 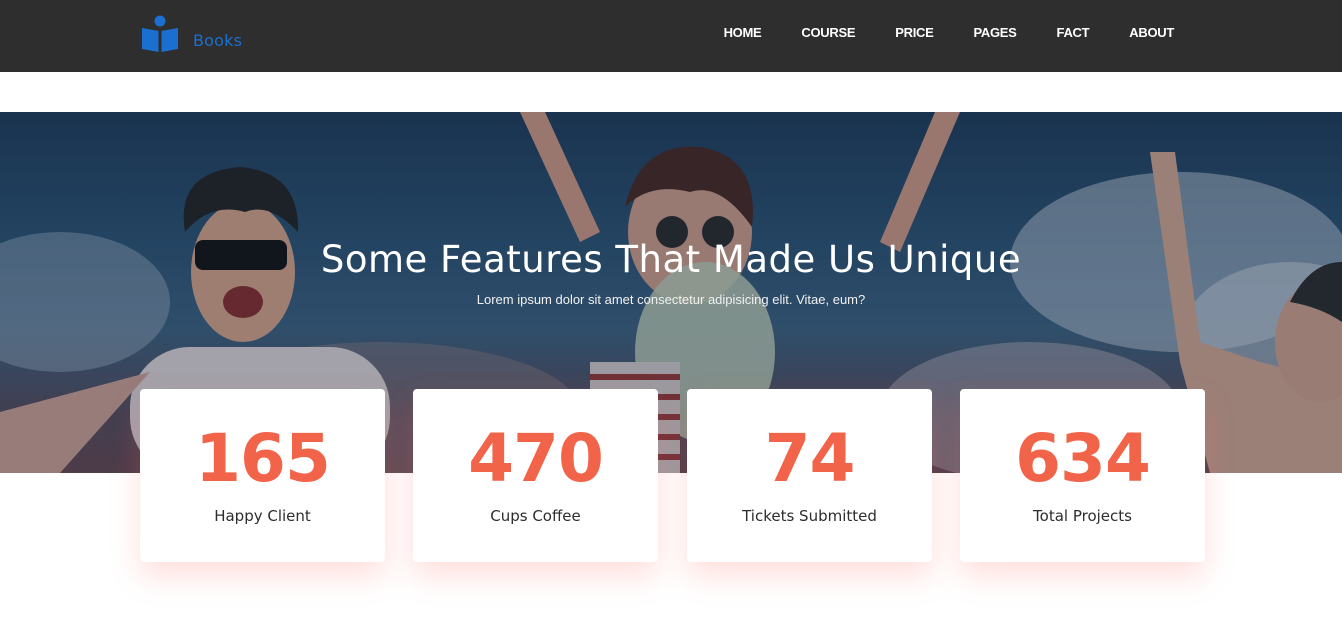 I want to click on nav-fact-link: FACT, so click(x=1073, y=33).